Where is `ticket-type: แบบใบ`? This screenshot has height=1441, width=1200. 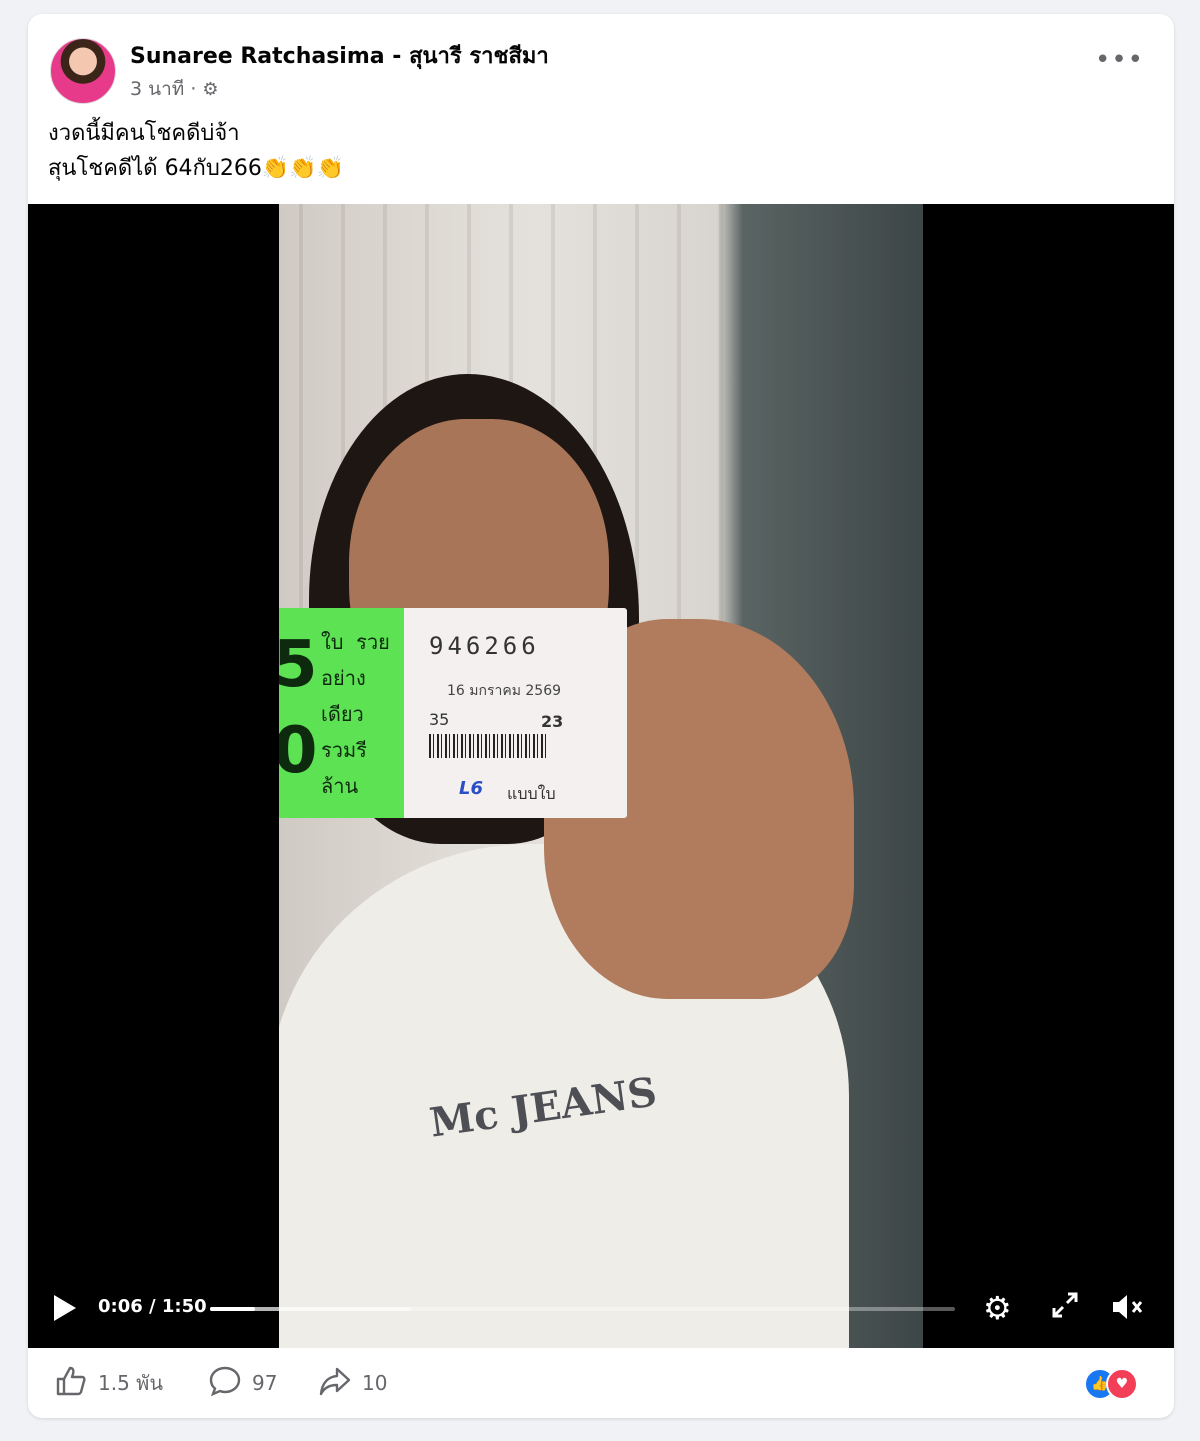 ticket-type: แบบใบ is located at coordinates (531, 793).